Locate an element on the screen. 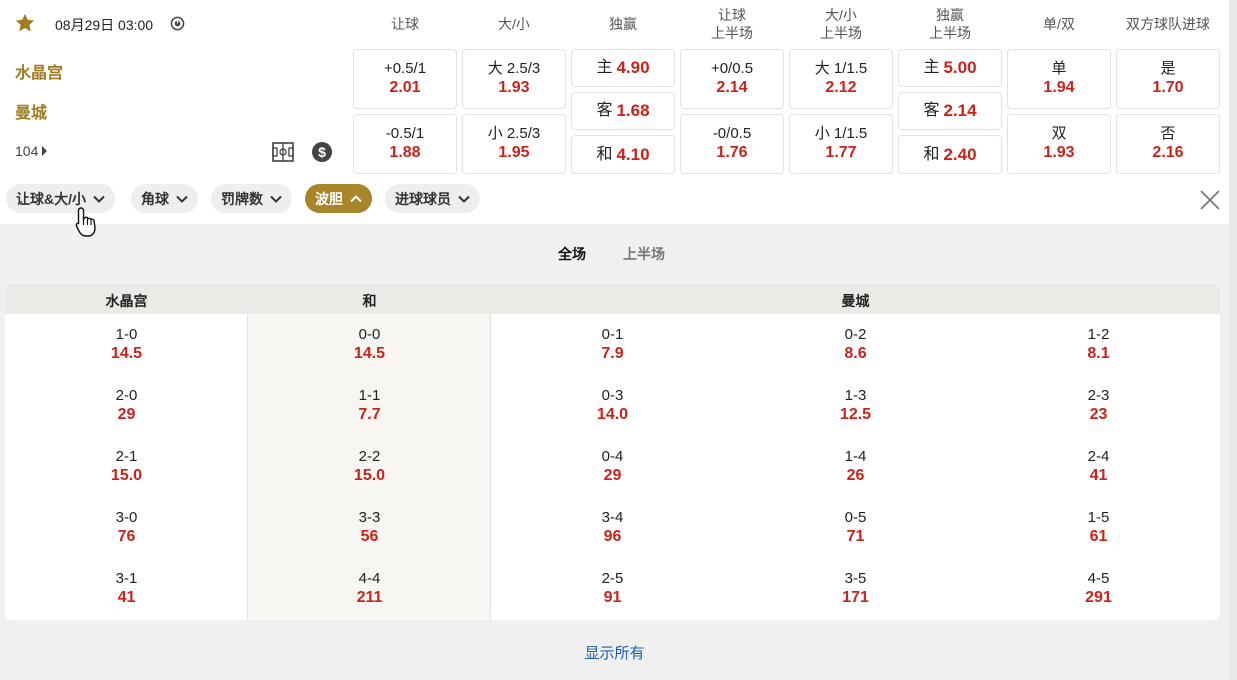 This screenshot has height=680, width=1237. odds-cell-odd: 单 1.94 is located at coordinates (1059, 79).